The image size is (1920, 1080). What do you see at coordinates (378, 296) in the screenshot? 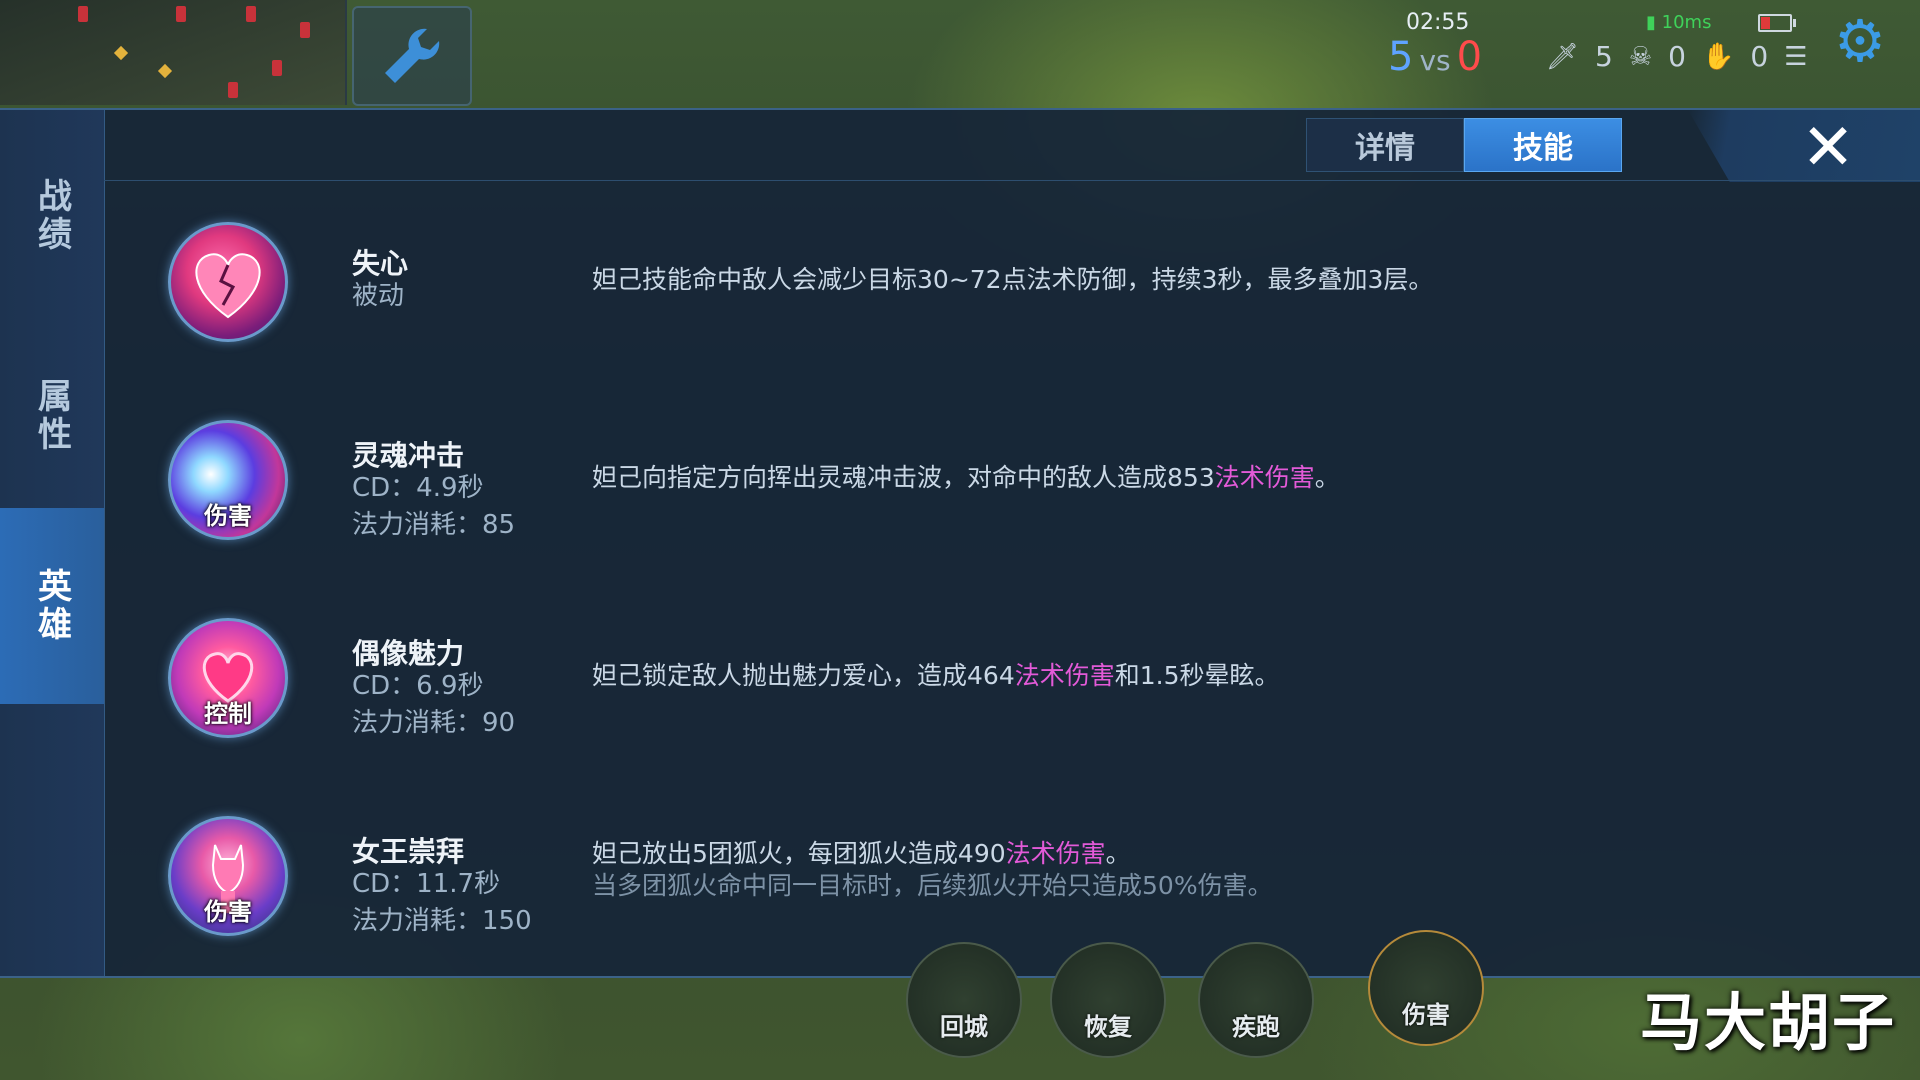
I see `skill-type: 被动` at bounding box center [378, 296].